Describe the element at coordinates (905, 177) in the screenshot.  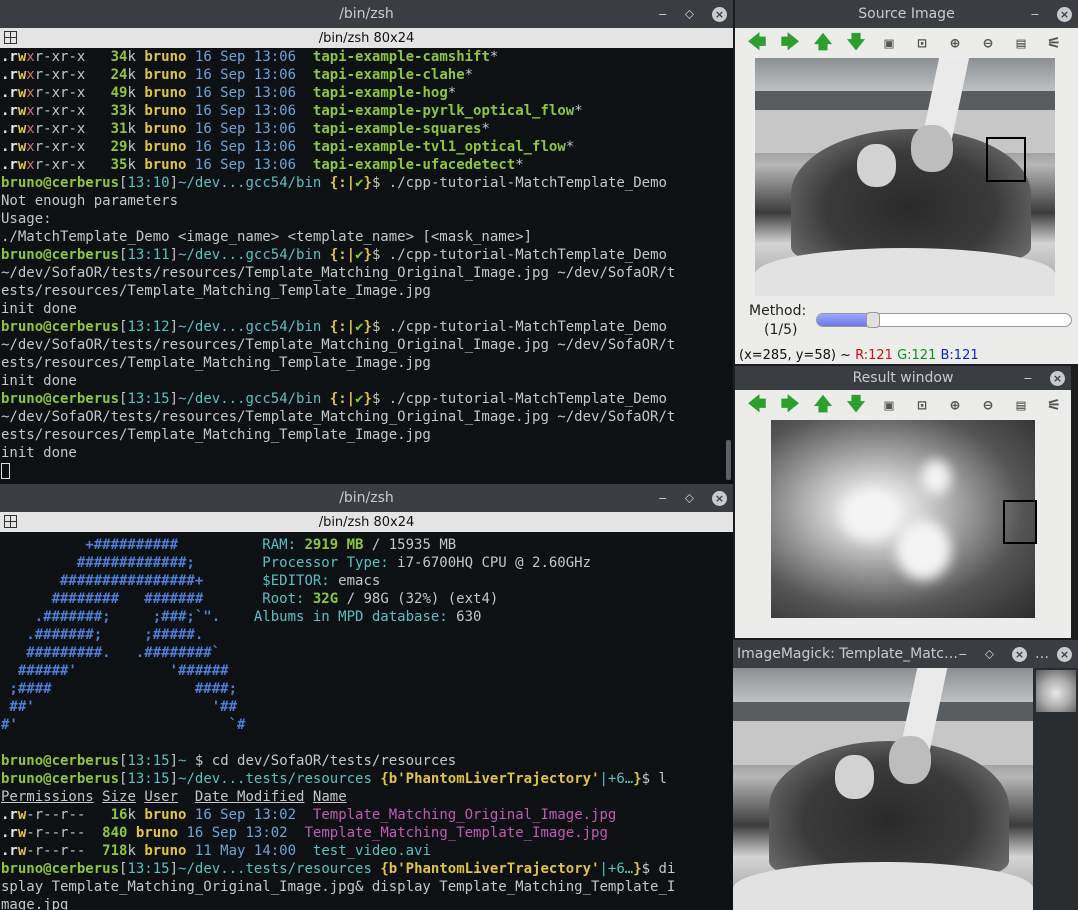
I see `source-image-canvas` at that location.